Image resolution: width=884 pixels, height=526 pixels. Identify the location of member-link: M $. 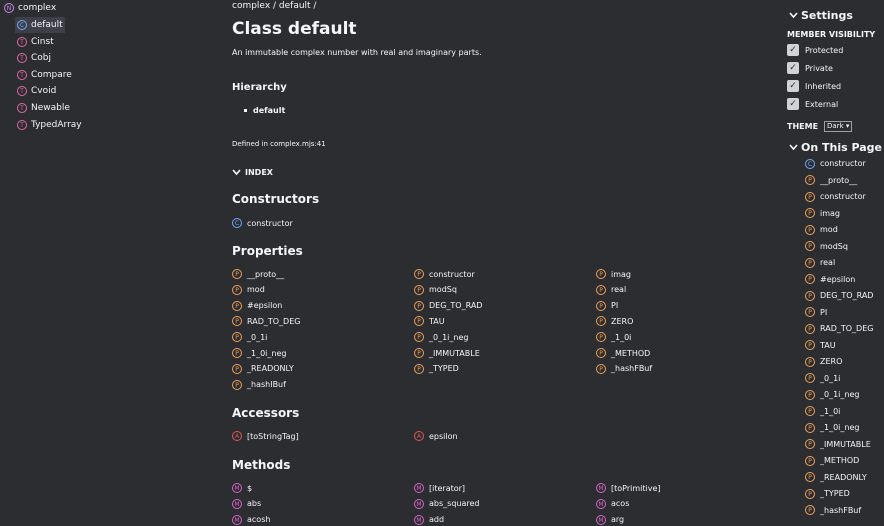
(242, 488).